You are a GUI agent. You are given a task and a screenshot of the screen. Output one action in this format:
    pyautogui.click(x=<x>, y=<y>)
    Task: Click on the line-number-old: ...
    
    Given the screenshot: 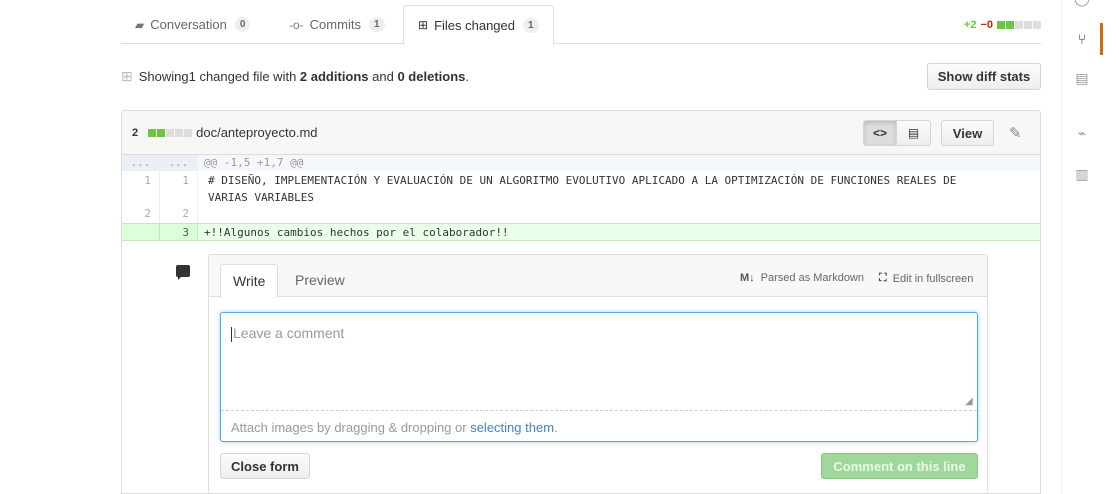 What is the action you would take?
    pyautogui.click(x=141, y=163)
    